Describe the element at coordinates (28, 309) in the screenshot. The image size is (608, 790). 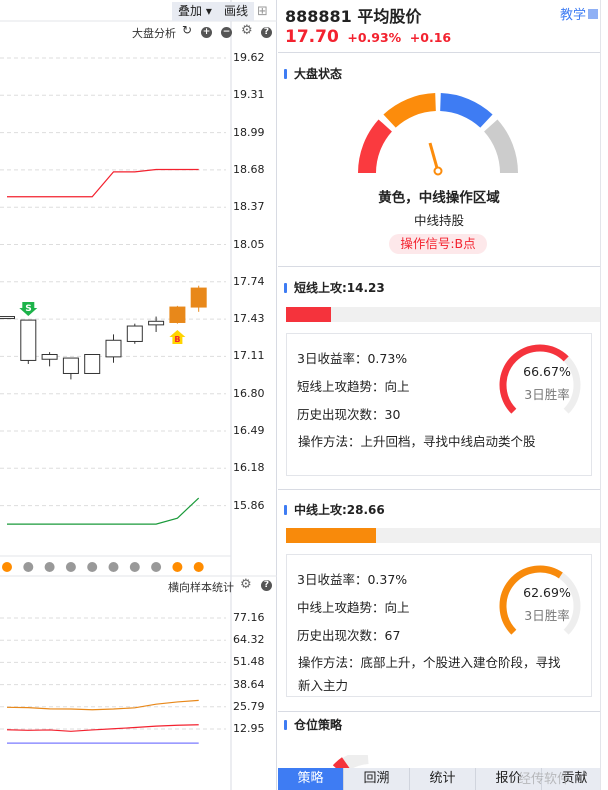
I see `sell-signal-label: S` at that location.